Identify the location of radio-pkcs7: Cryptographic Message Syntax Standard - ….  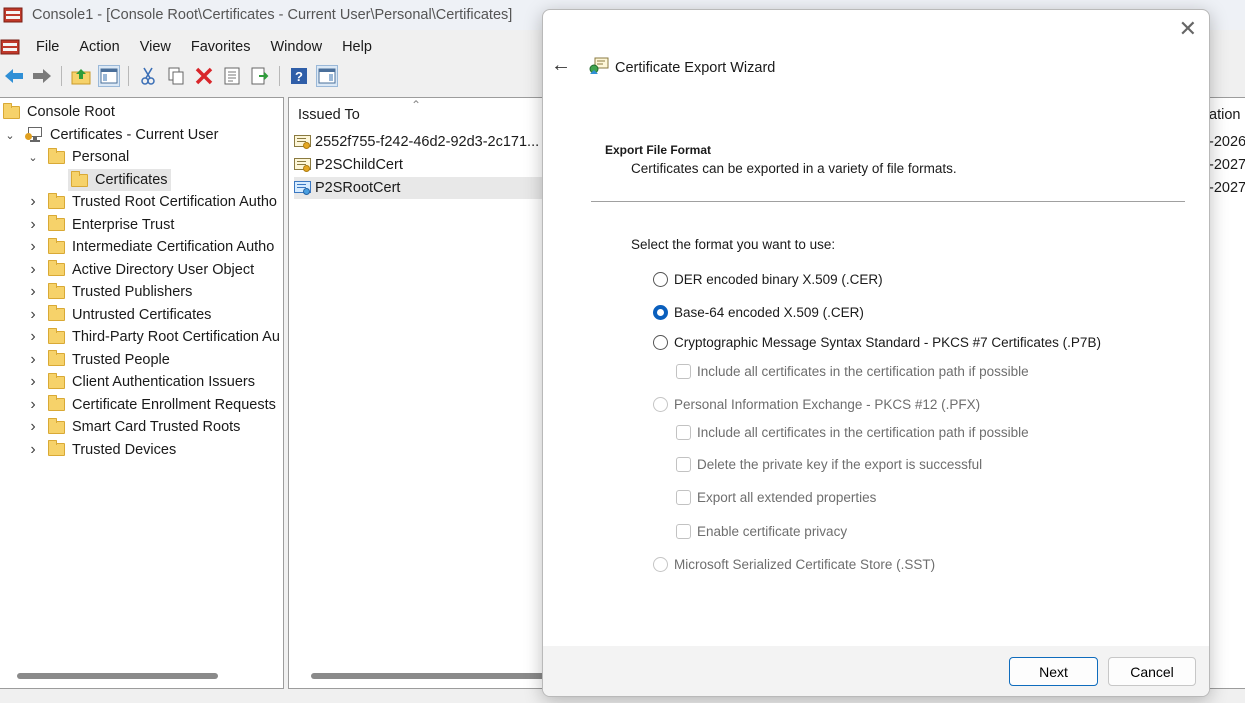
(877, 342).